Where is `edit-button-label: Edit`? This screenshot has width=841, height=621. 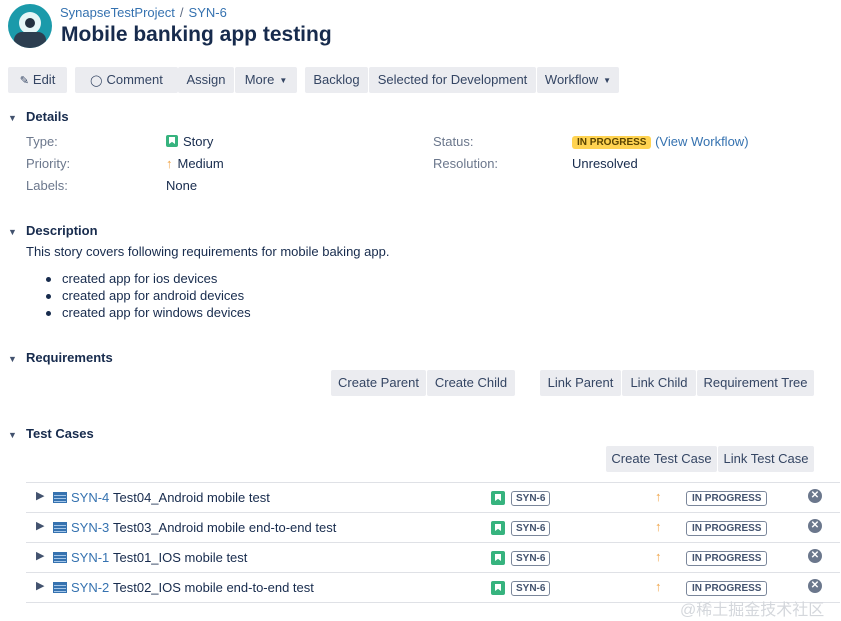
edit-button-label: Edit is located at coordinates (44, 79).